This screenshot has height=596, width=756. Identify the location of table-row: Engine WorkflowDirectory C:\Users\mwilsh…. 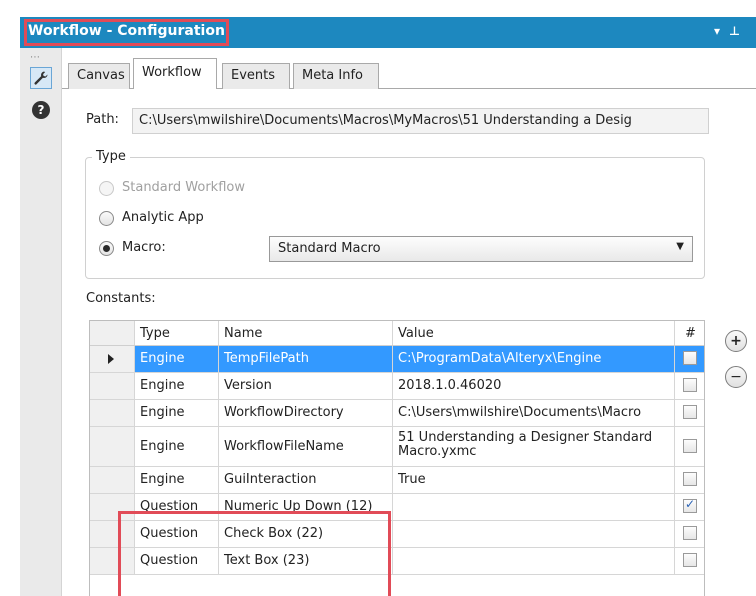
(397, 413).